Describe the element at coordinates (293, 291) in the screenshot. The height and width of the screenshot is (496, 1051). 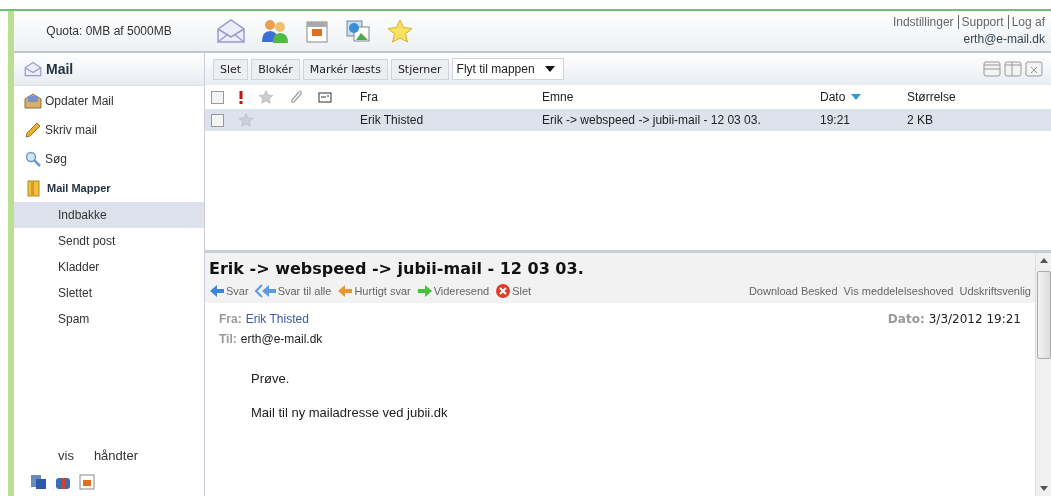
I see `message-action: Svar til alle` at that location.